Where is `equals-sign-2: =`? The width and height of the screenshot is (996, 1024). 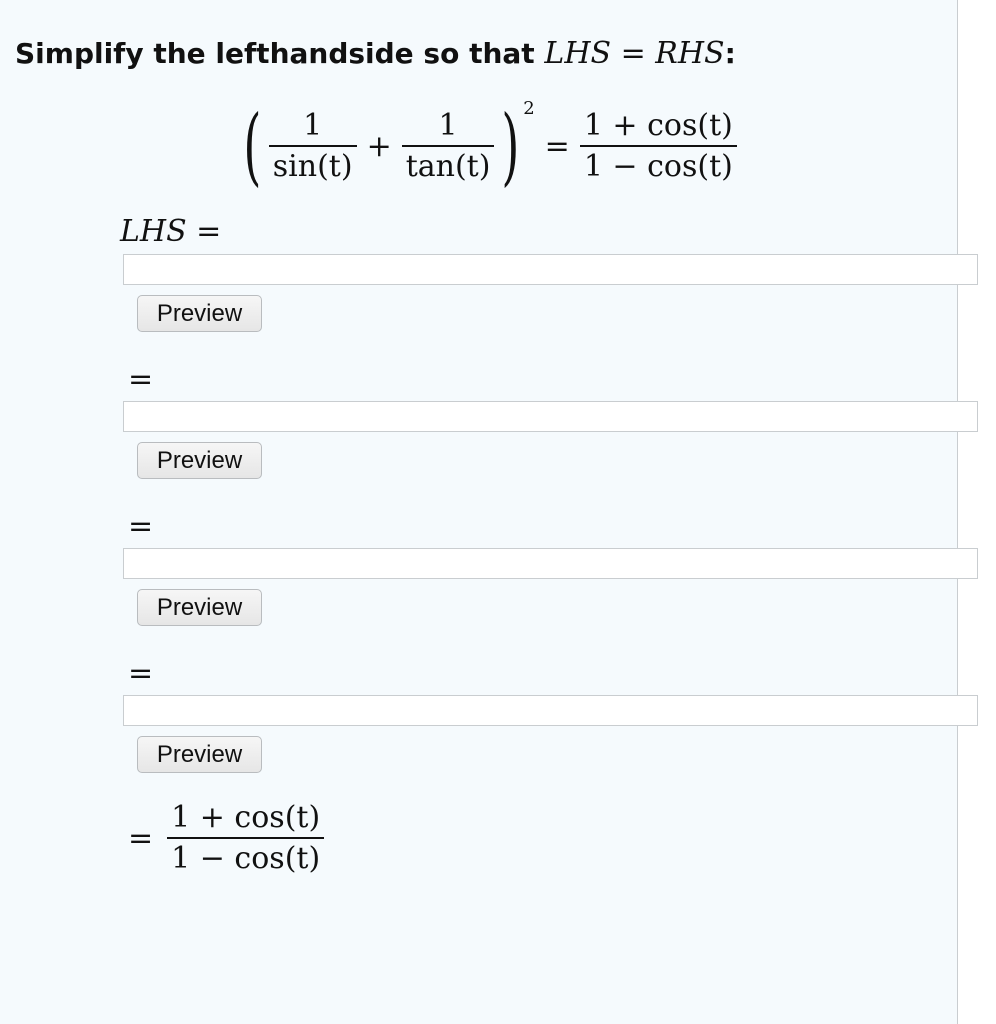
equals-sign-2: = is located at coordinates (141, 526).